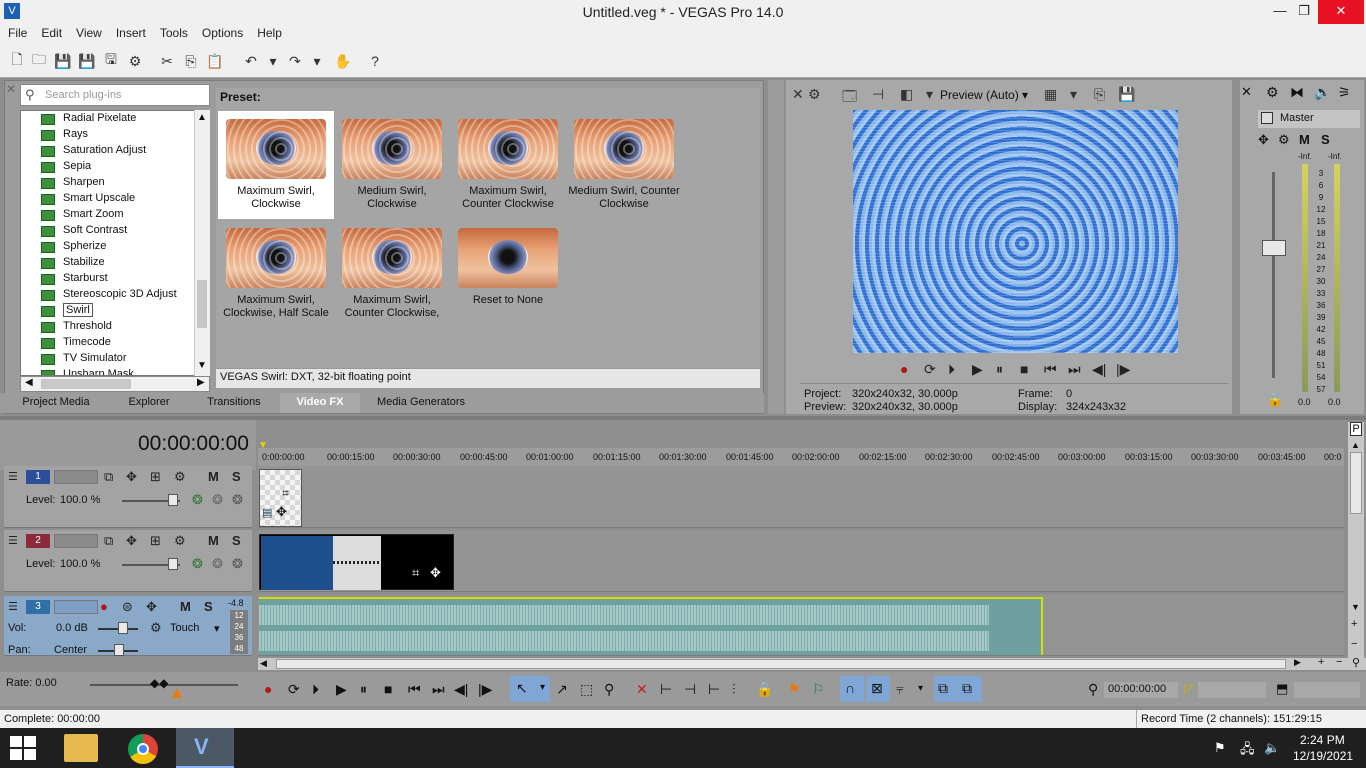 This screenshot has height=768, width=1366. I want to click on selection-edit-icon: ⬚, so click(586, 689).